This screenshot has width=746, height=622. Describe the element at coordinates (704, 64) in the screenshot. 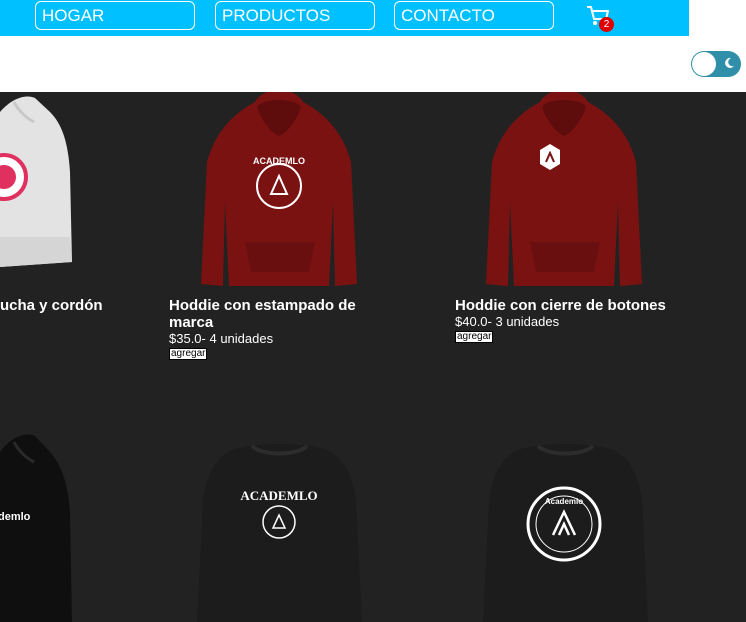

I see `toggle-knob` at that location.